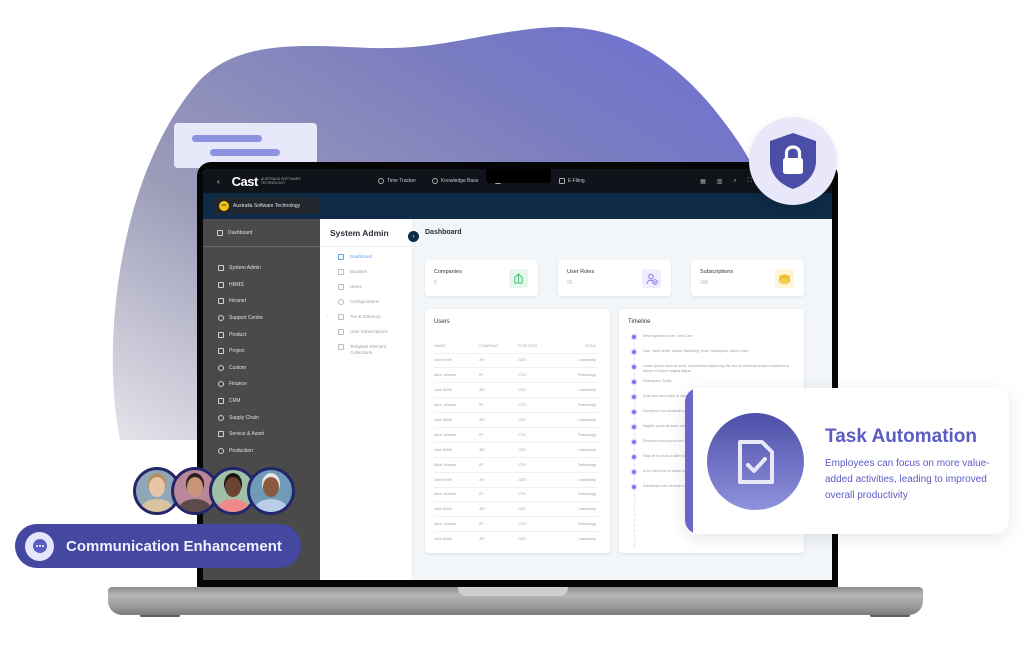 The image size is (1024, 651). What do you see at coordinates (245, 181) in the screenshot?
I see `logo-mark: Cast` at bounding box center [245, 181].